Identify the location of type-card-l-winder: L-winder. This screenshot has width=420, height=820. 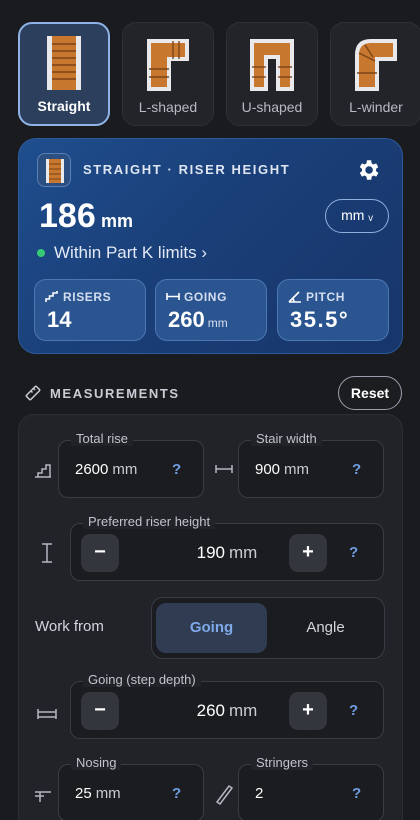
(375, 74).